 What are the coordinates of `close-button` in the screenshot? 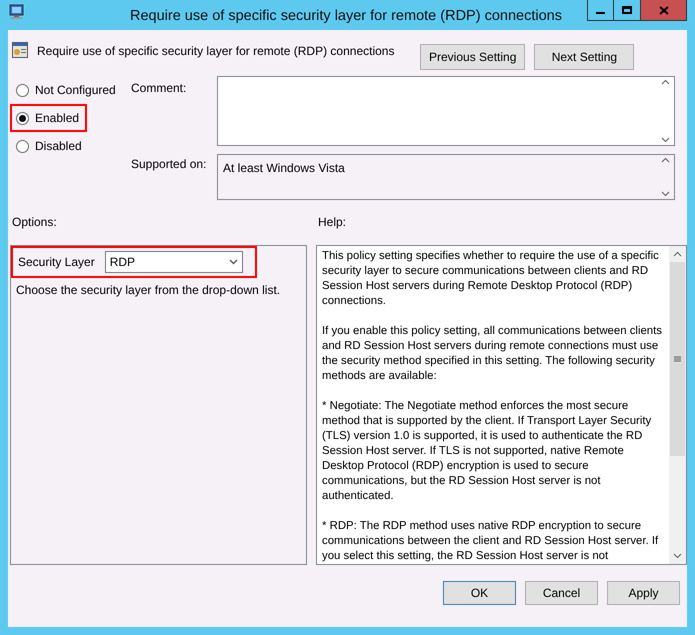 It's located at (664, 10).